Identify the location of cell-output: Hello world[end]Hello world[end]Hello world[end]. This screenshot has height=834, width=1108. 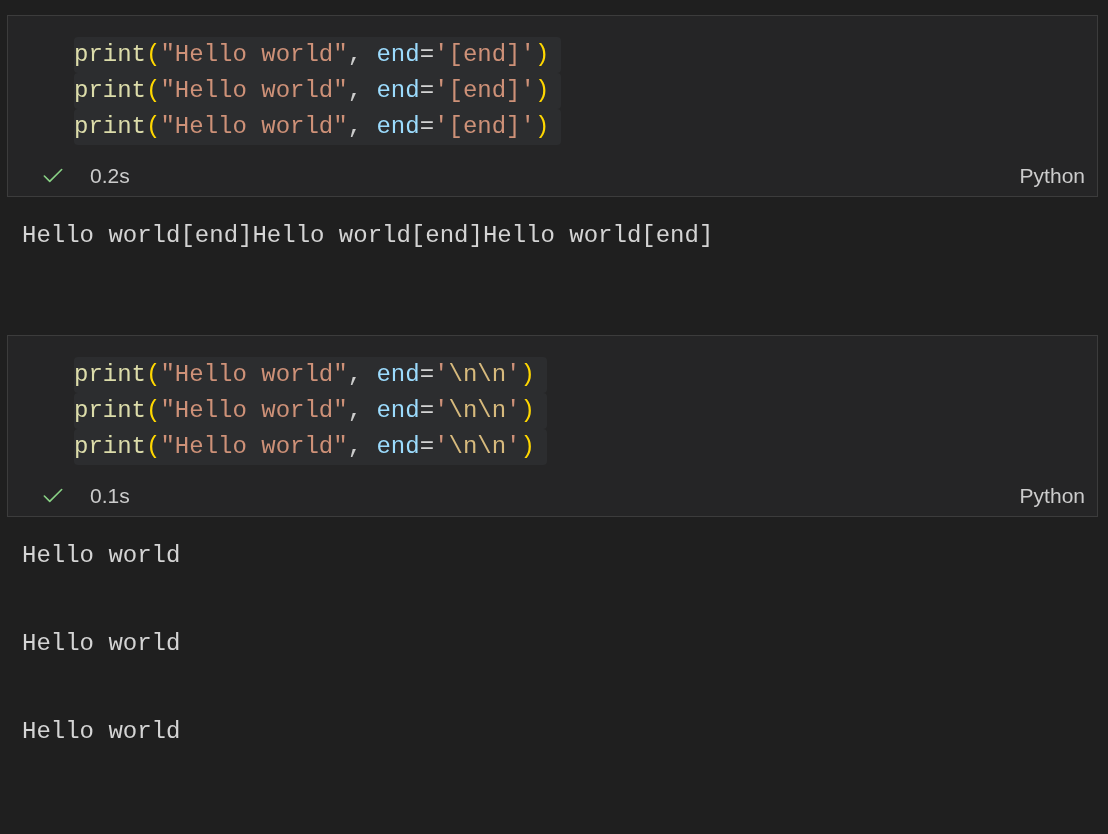
(368, 236).